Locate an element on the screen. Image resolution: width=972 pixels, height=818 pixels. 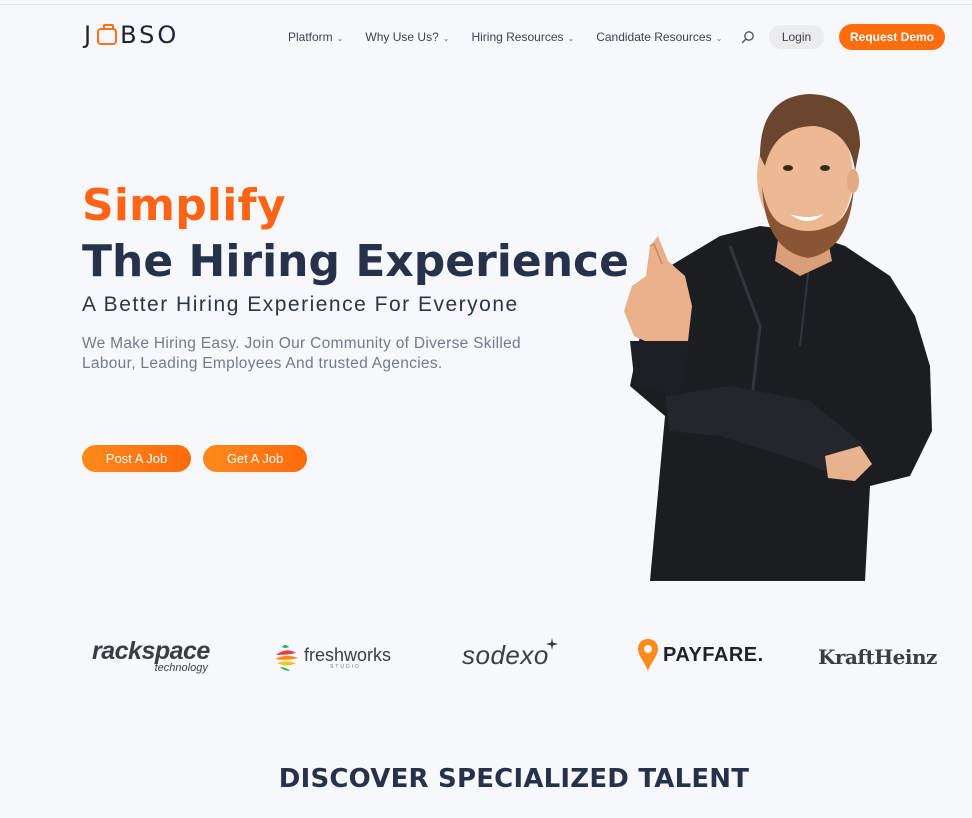
post-job-button: Post A Job is located at coordinates (136, 458).